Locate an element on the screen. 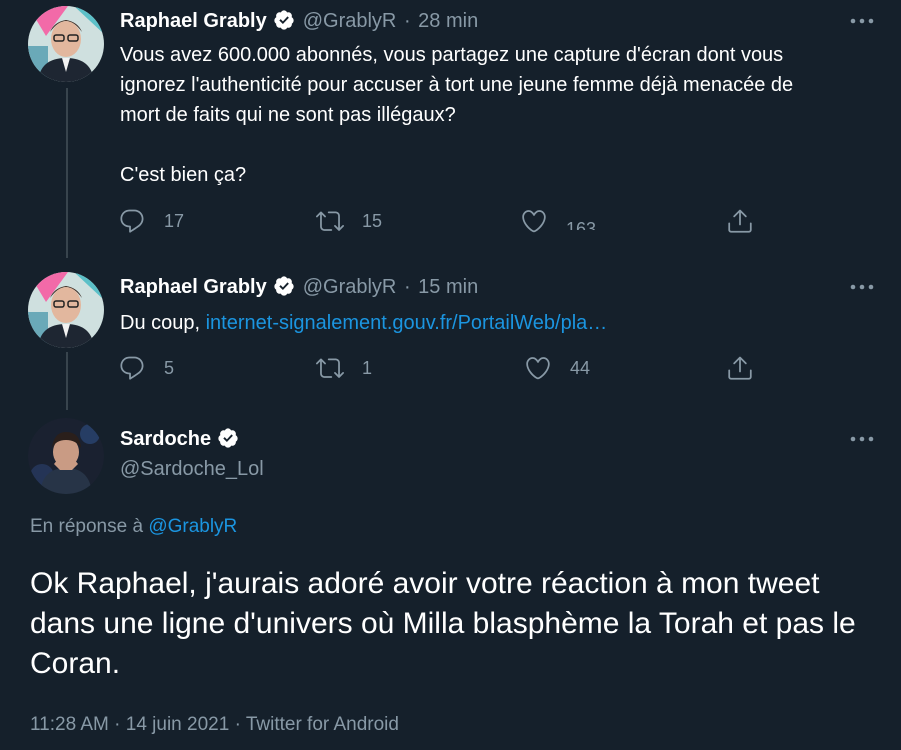 The image size is (901, 750). retweet-count: 1 is located at coordinates (367, 367).